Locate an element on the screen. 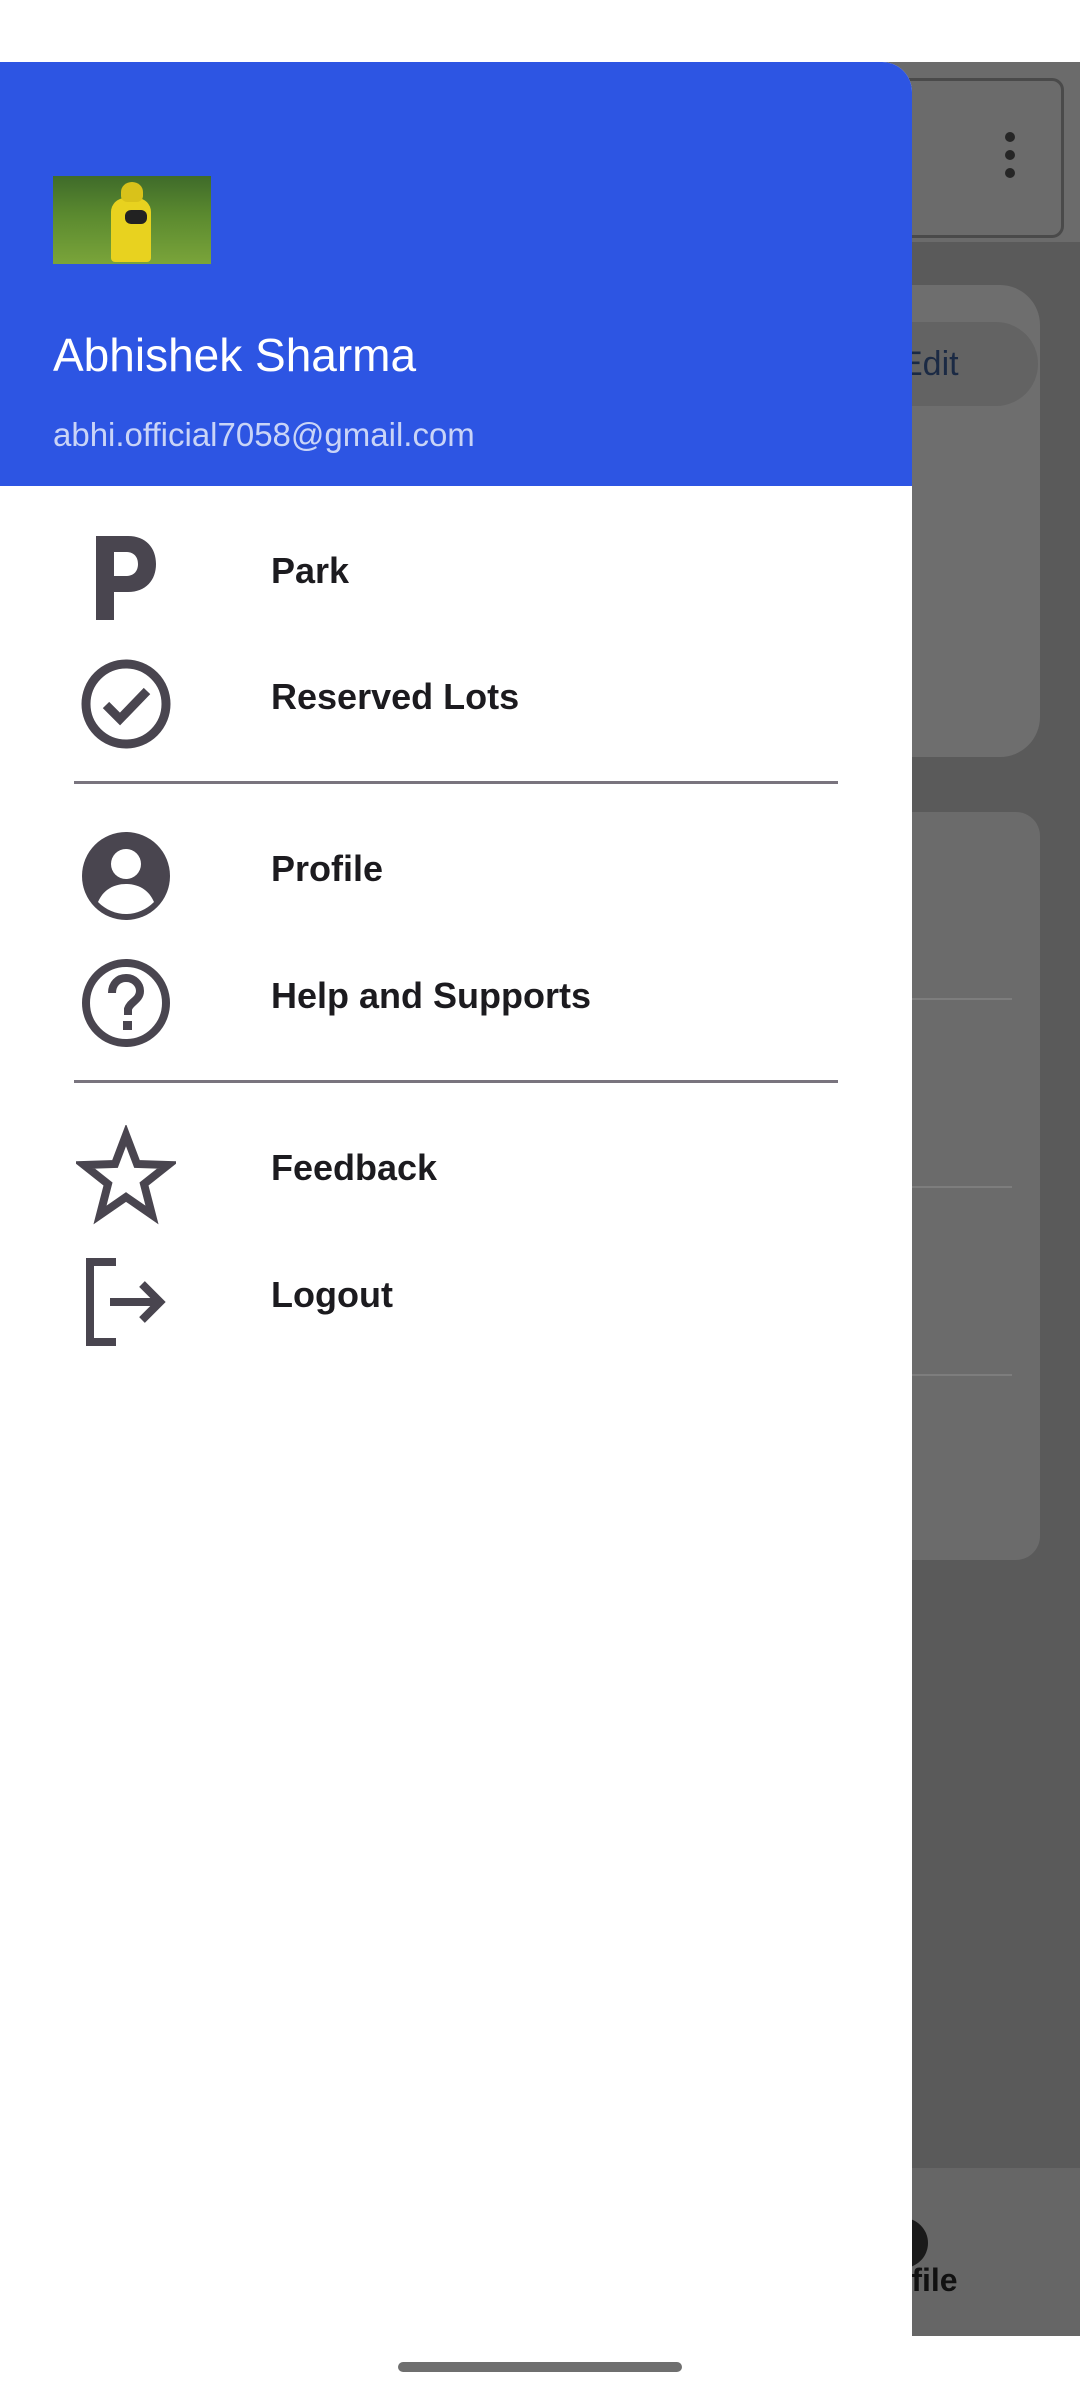  check-circle-icon is located at coordinates (126, 704).